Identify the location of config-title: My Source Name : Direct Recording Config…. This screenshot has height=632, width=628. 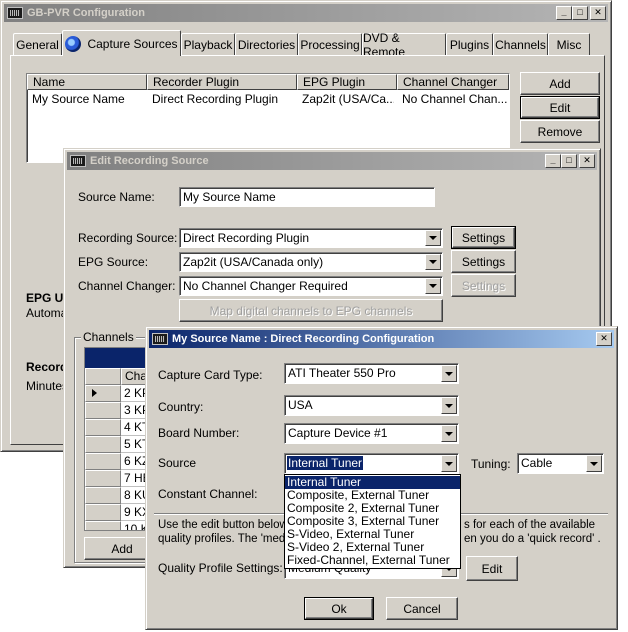
(303, 339).